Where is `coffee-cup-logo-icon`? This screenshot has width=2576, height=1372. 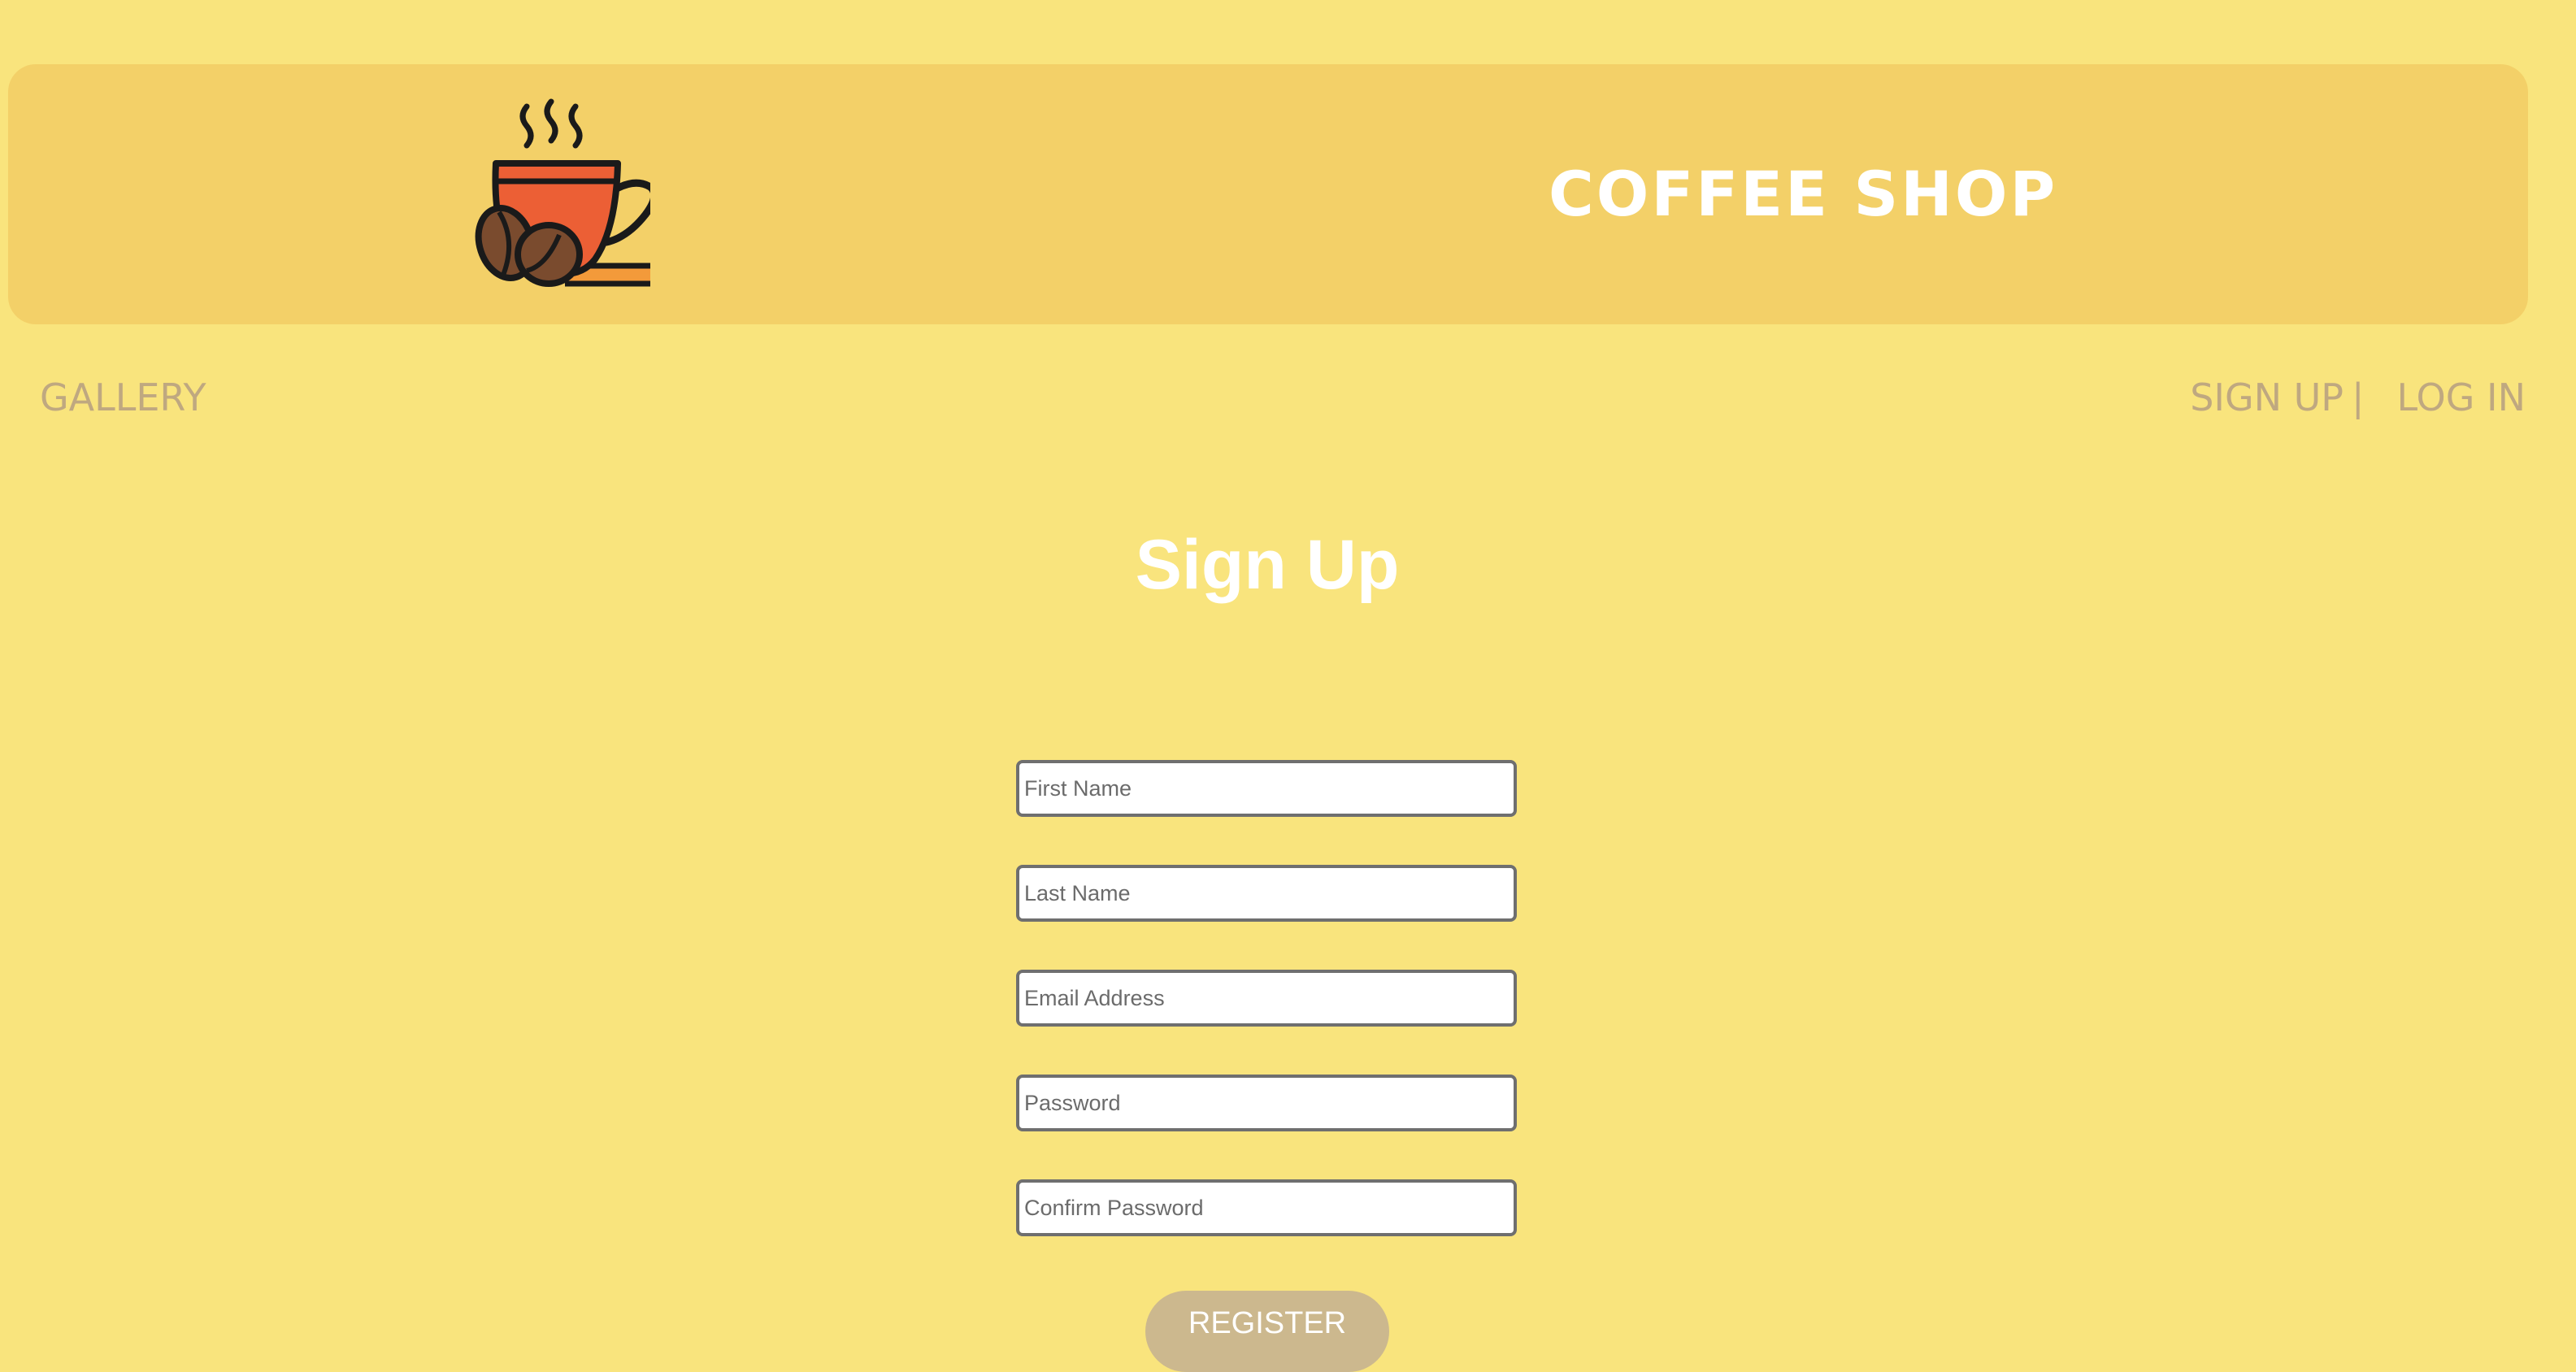
coffee-cup-logo-icon is located at coordinates (570, 196).